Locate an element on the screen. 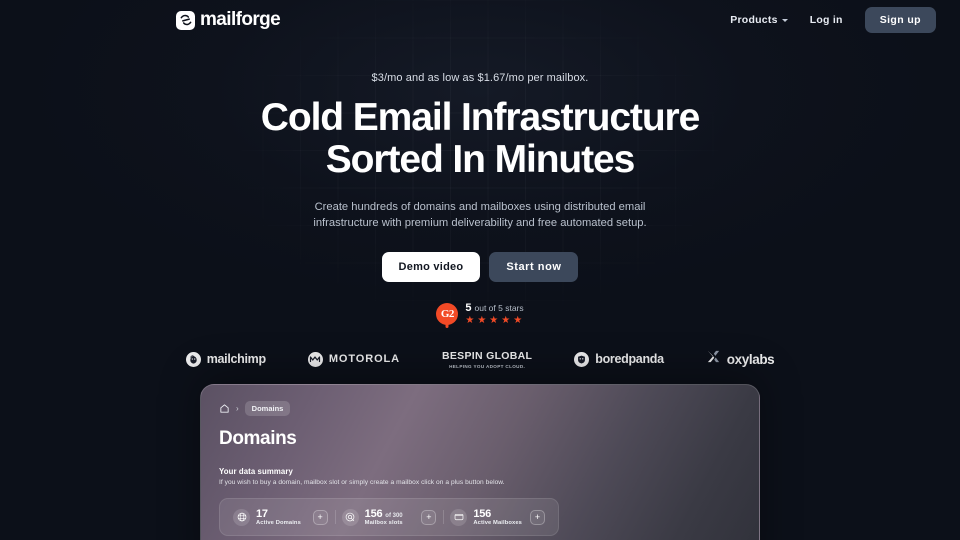 Image resolution: width=960 pixels, height=540 pixels. demo-video-button: Demo video is located at coordinates (431, 267).